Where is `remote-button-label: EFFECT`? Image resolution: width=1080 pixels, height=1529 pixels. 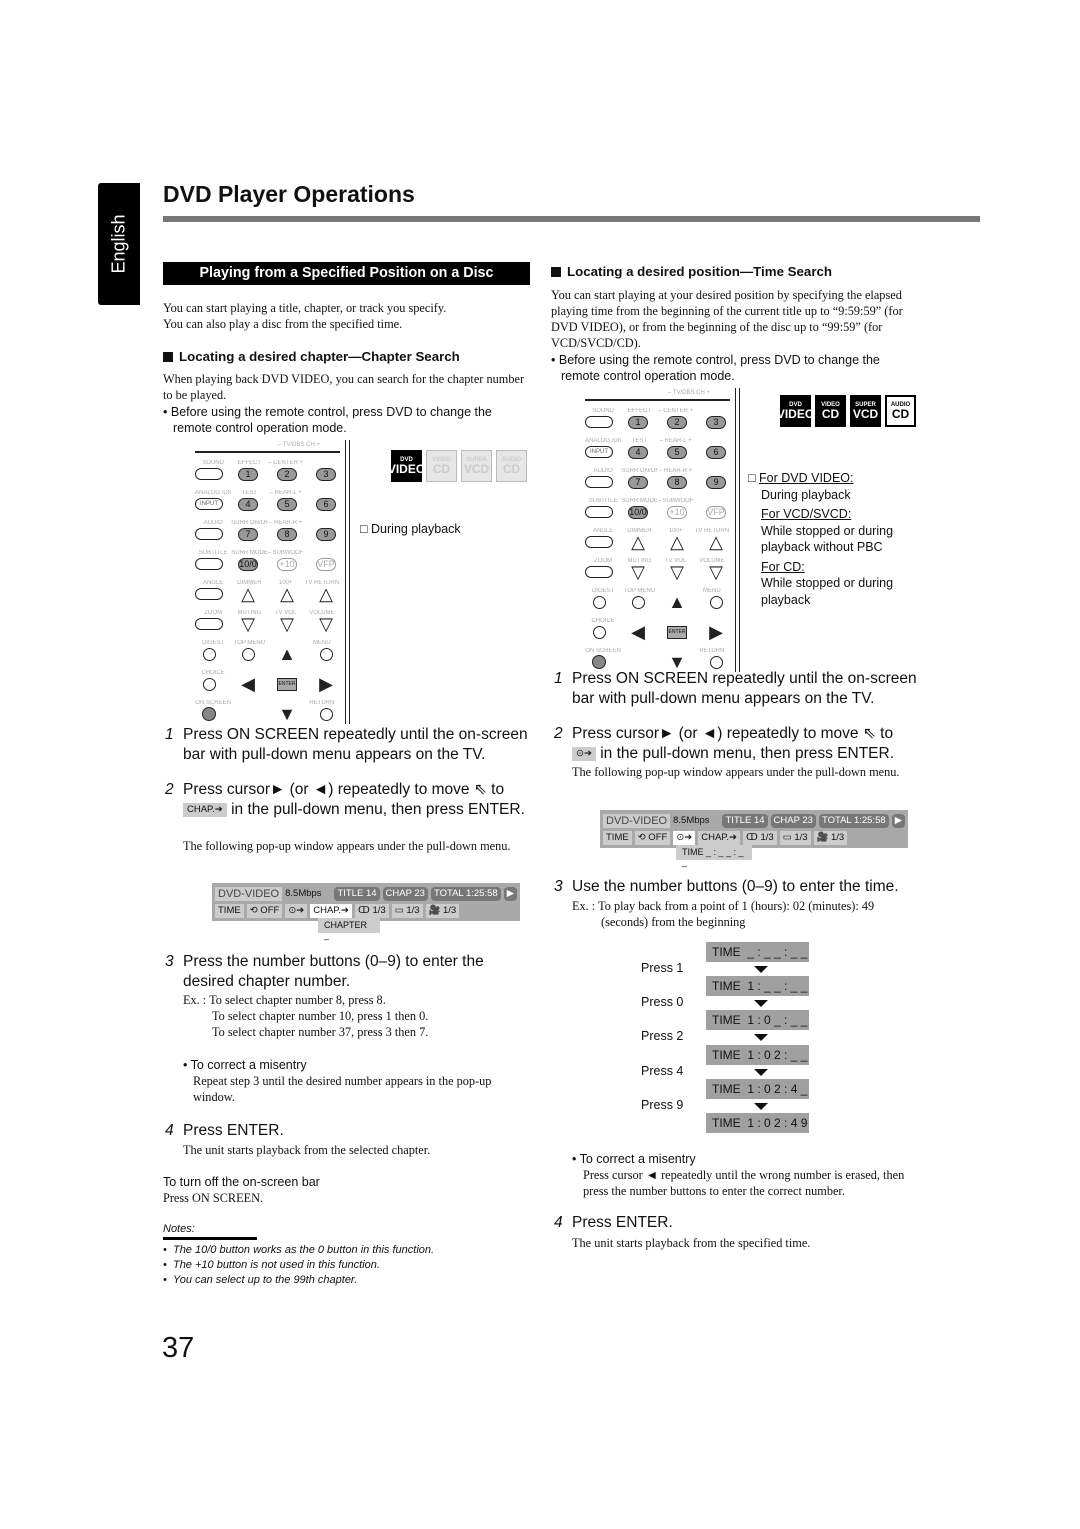
remote-button-label: EFFECT is located at coordinates (249, 462).